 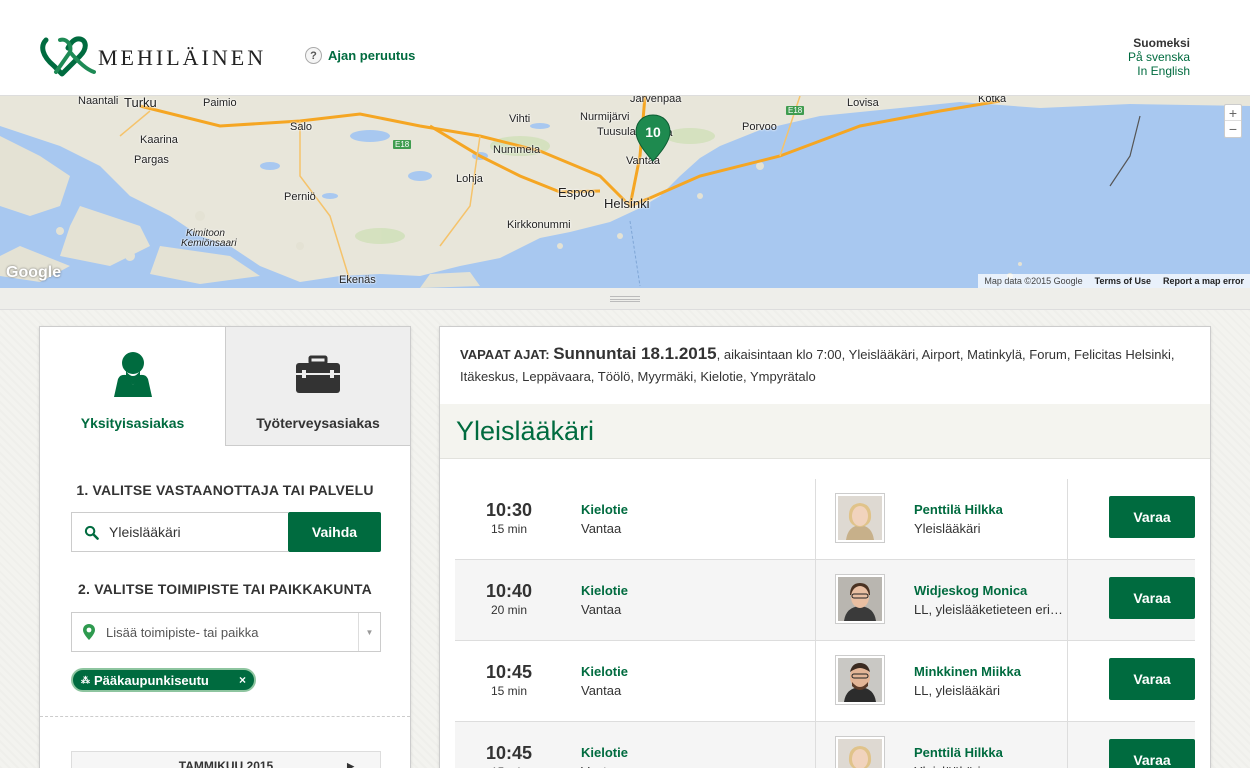 I want to click on map-resize-handle, so click(x=625, y=299).